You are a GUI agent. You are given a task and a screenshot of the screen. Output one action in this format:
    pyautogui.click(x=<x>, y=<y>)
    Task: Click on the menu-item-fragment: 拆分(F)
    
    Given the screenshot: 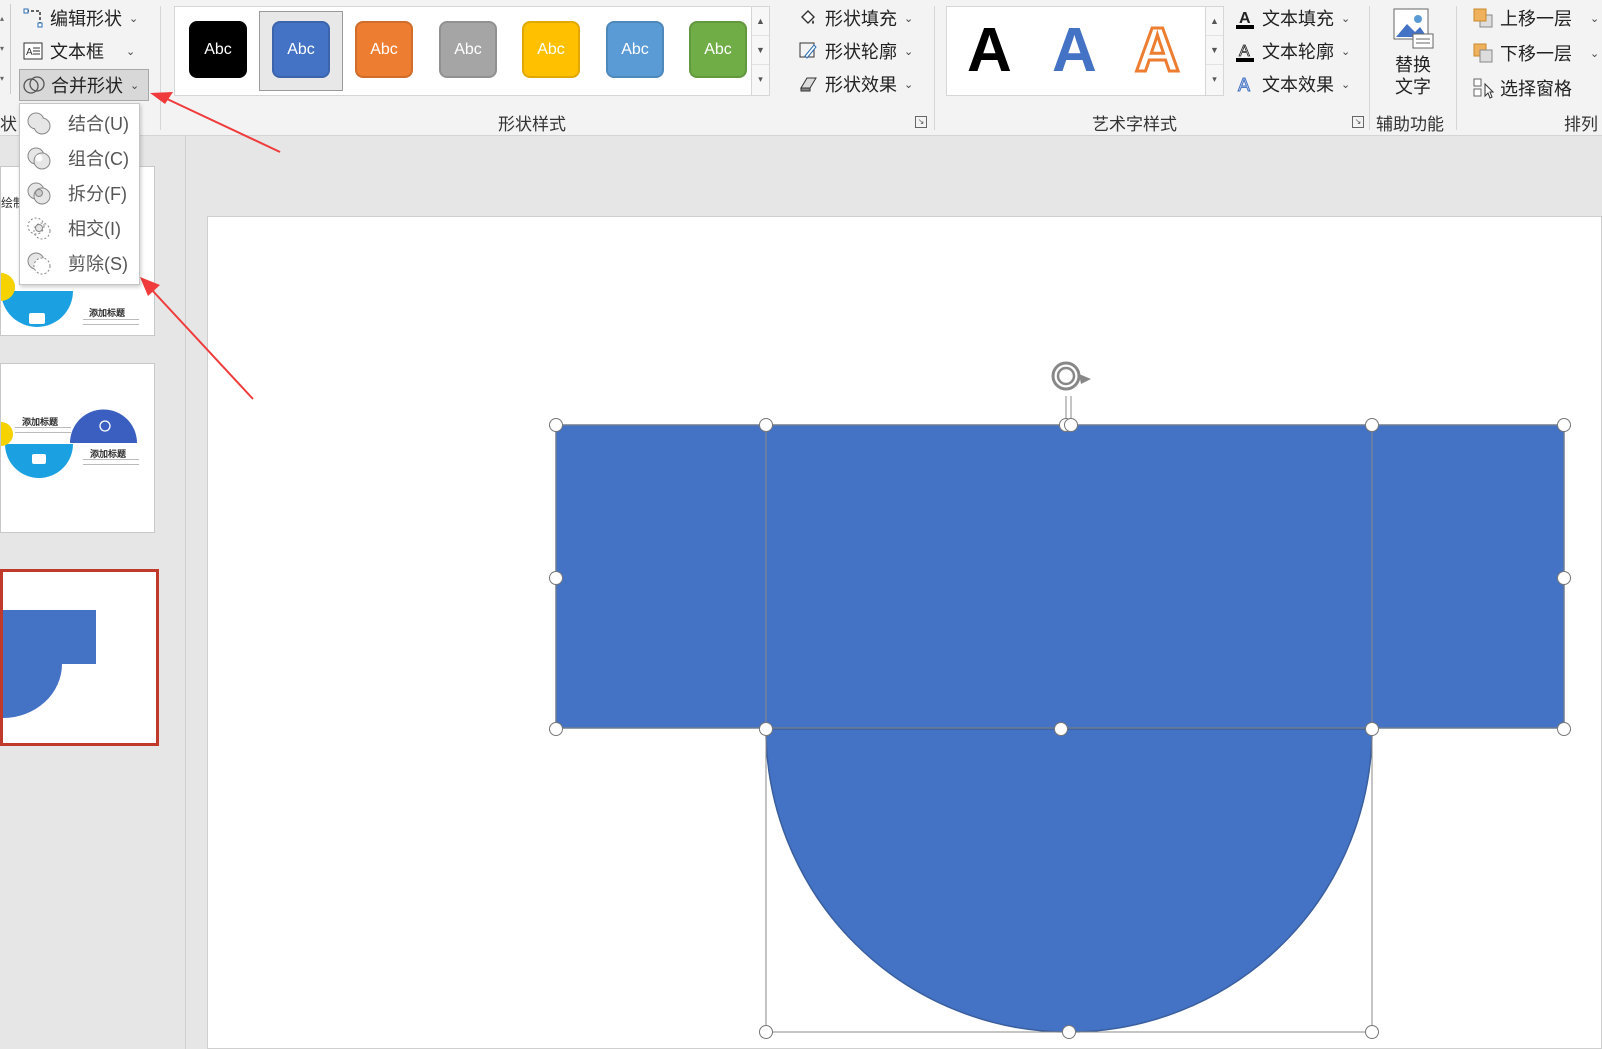 What is the action you would take?
    pyautogui.click(x=79, y=193)
    